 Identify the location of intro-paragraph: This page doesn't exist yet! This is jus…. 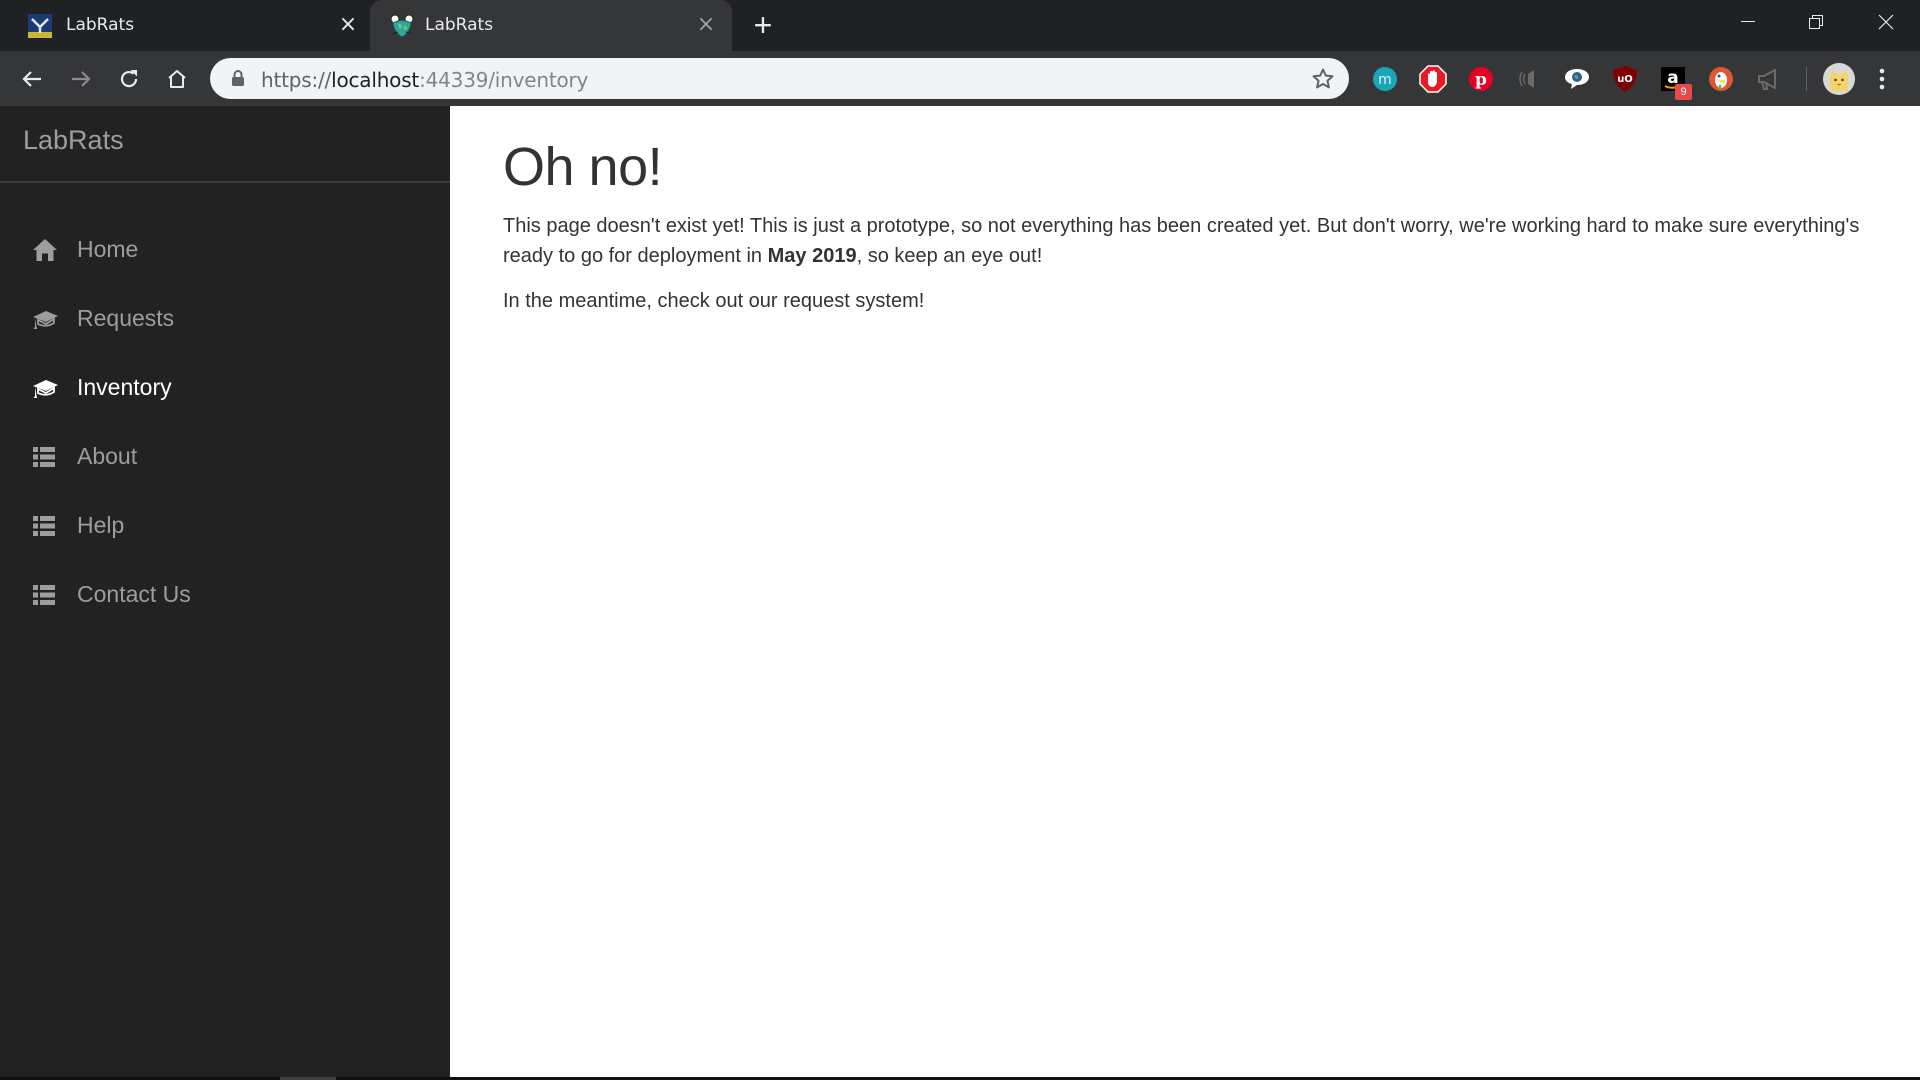
(1203, 241).